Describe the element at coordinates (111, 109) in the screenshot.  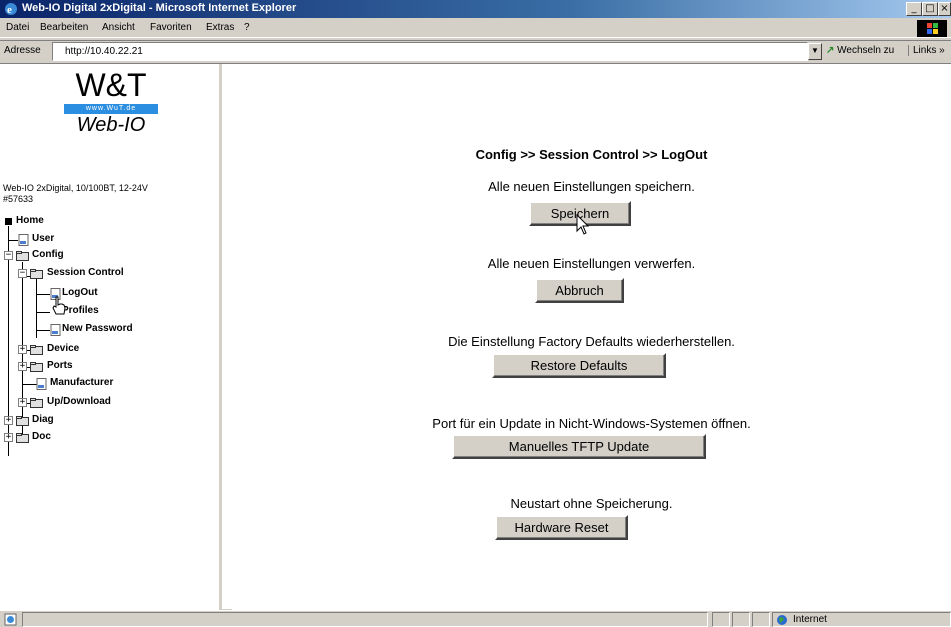
I see `logo-url: www.WuT.de` at that location.